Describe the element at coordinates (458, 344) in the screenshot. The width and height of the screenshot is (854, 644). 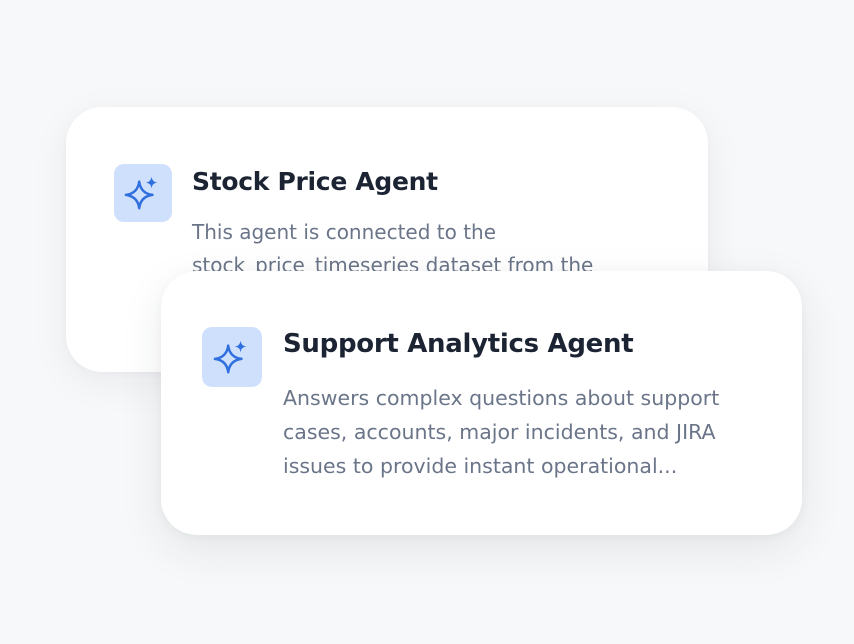
I see `agent-title: Support Analytics Agent` at that location.